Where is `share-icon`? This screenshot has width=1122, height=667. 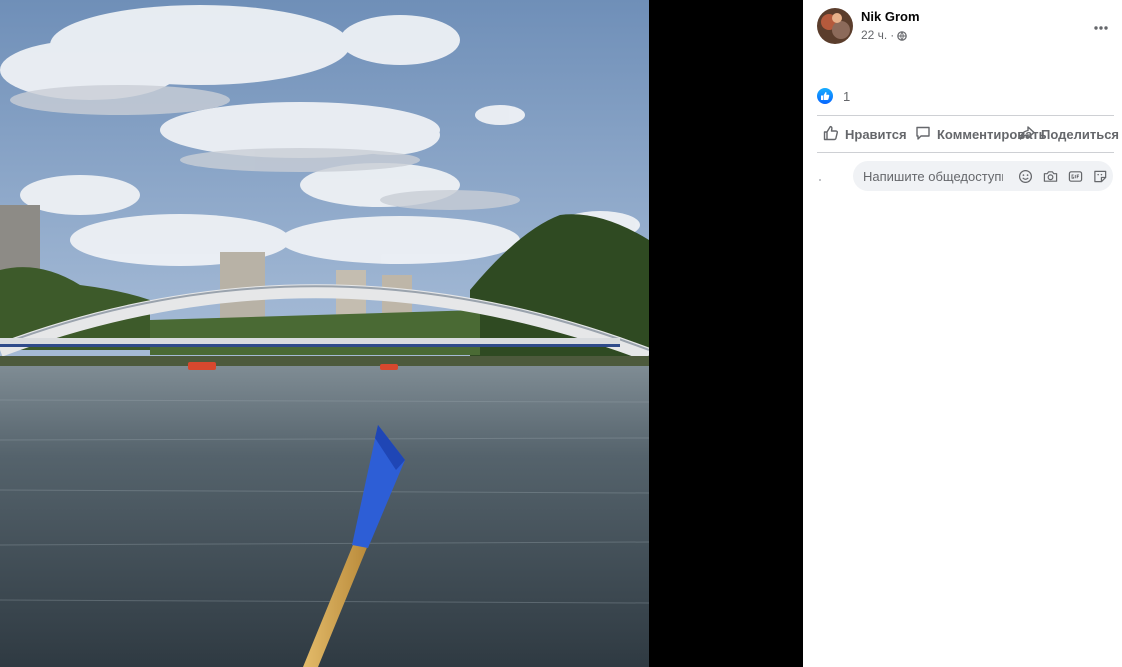
share-icon is located at coordinates (1027, 134).